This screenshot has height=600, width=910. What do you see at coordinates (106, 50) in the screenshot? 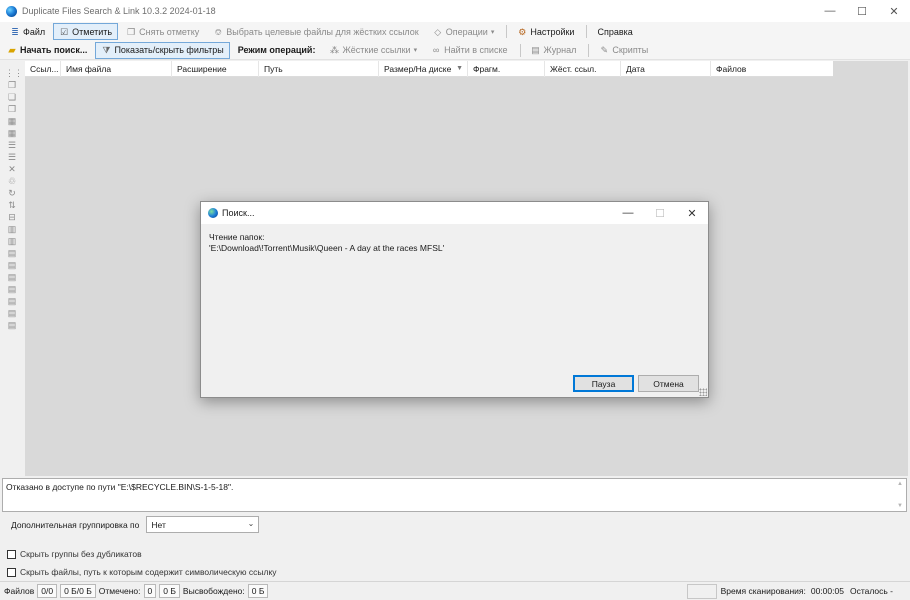
I see `filter-icon: ⧩` at bounding box center [106, 50].